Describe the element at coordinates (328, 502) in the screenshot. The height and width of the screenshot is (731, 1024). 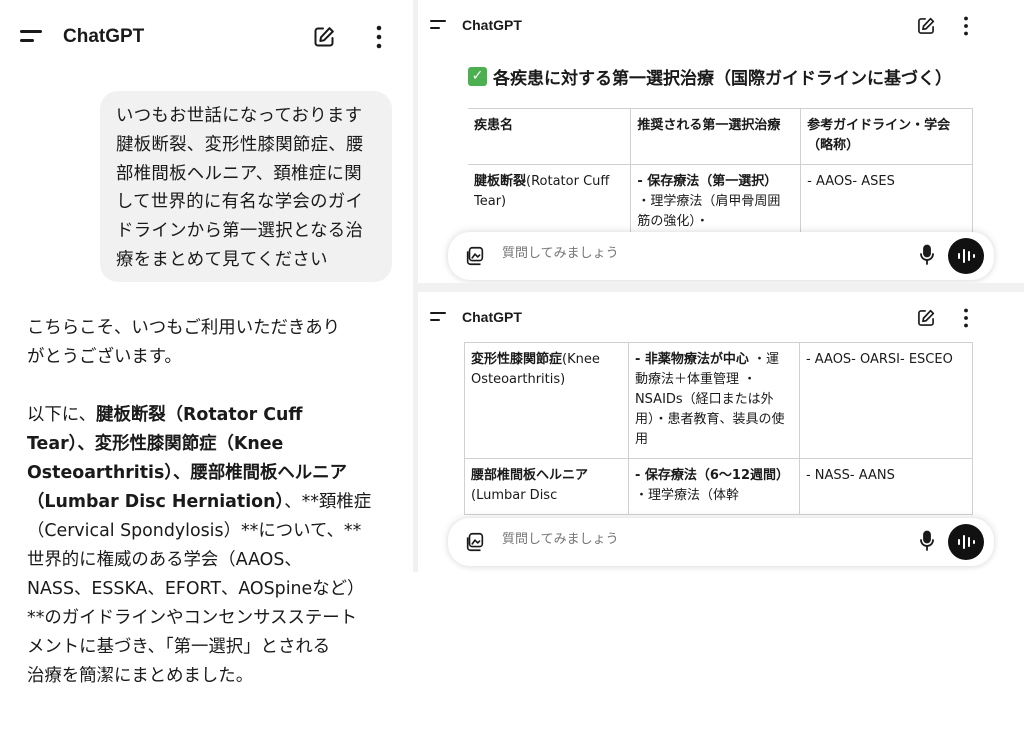
I see `assistant-text-span: 、**頚椎症` at that location.